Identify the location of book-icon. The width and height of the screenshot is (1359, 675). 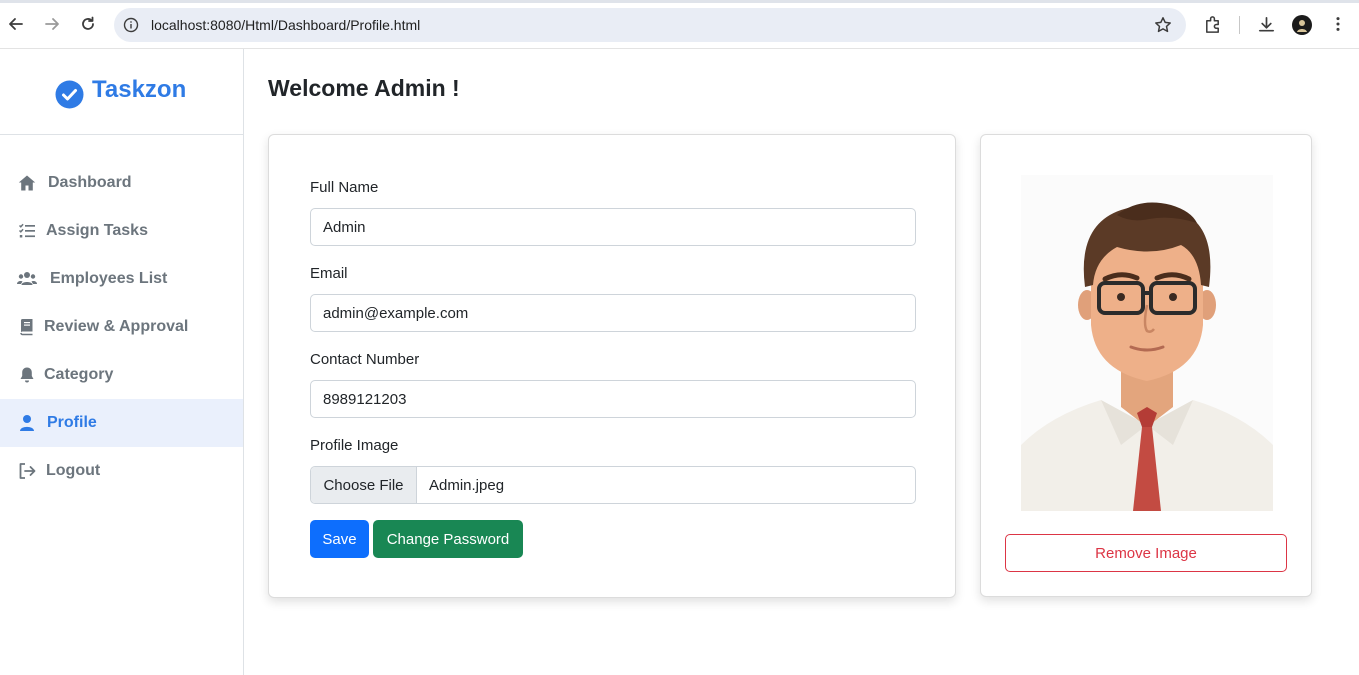
(27, 327).